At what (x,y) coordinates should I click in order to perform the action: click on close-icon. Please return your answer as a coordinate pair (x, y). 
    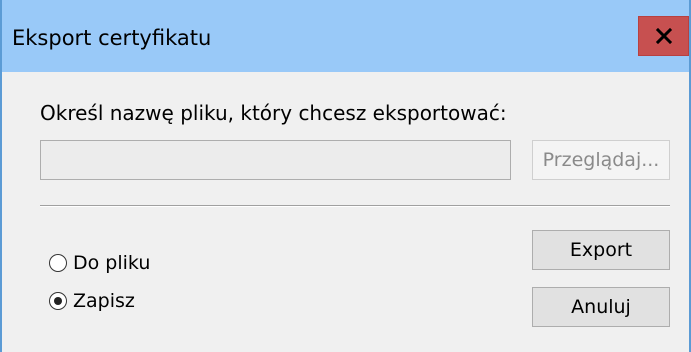
    Looking at the image, I should click on (663, 36).